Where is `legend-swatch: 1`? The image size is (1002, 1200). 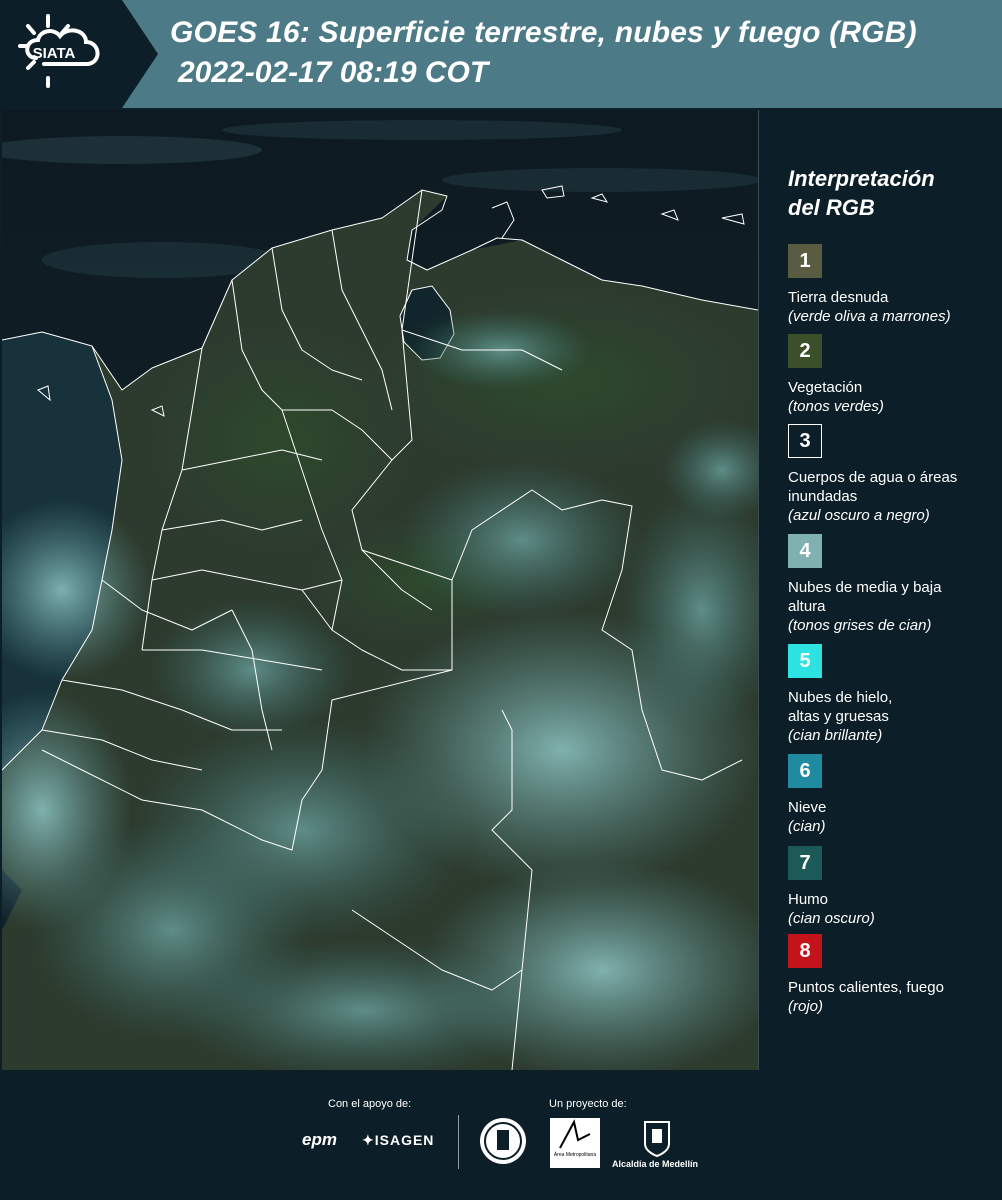 legend-swatch: 1 is located at coordinates (805, 261).